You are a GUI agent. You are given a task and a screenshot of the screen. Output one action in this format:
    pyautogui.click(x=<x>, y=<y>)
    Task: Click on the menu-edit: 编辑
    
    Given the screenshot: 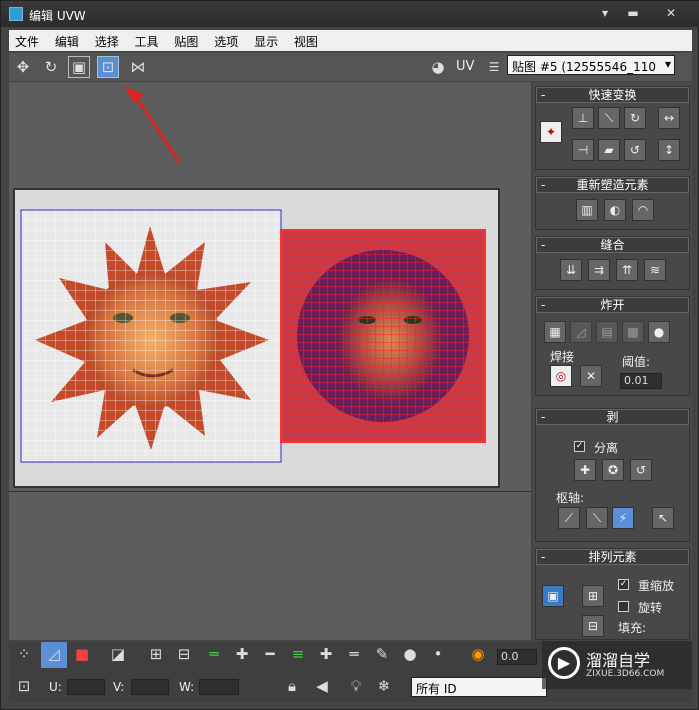 What is the action you would take?
    pyautogui.click(x=67, y=40)
    